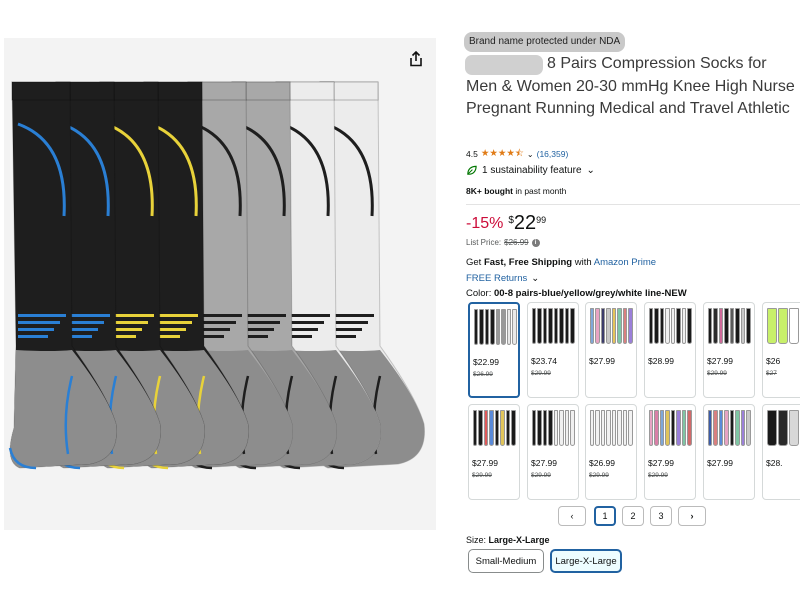 The image size is (800, 600). I want to click on review-count-link: (16,359), so click(553, 154).